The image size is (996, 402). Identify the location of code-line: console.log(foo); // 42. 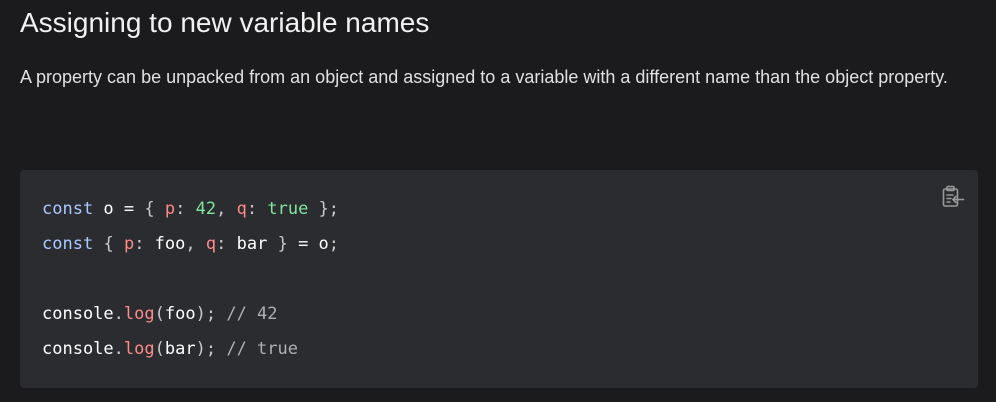
(190, 314).